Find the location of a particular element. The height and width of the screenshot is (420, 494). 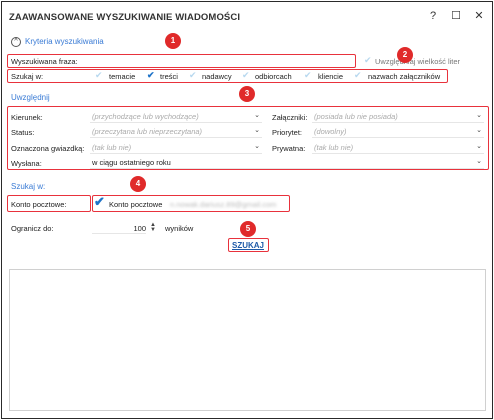

limit-suffix: wyników is located at coordinates (179, 228).